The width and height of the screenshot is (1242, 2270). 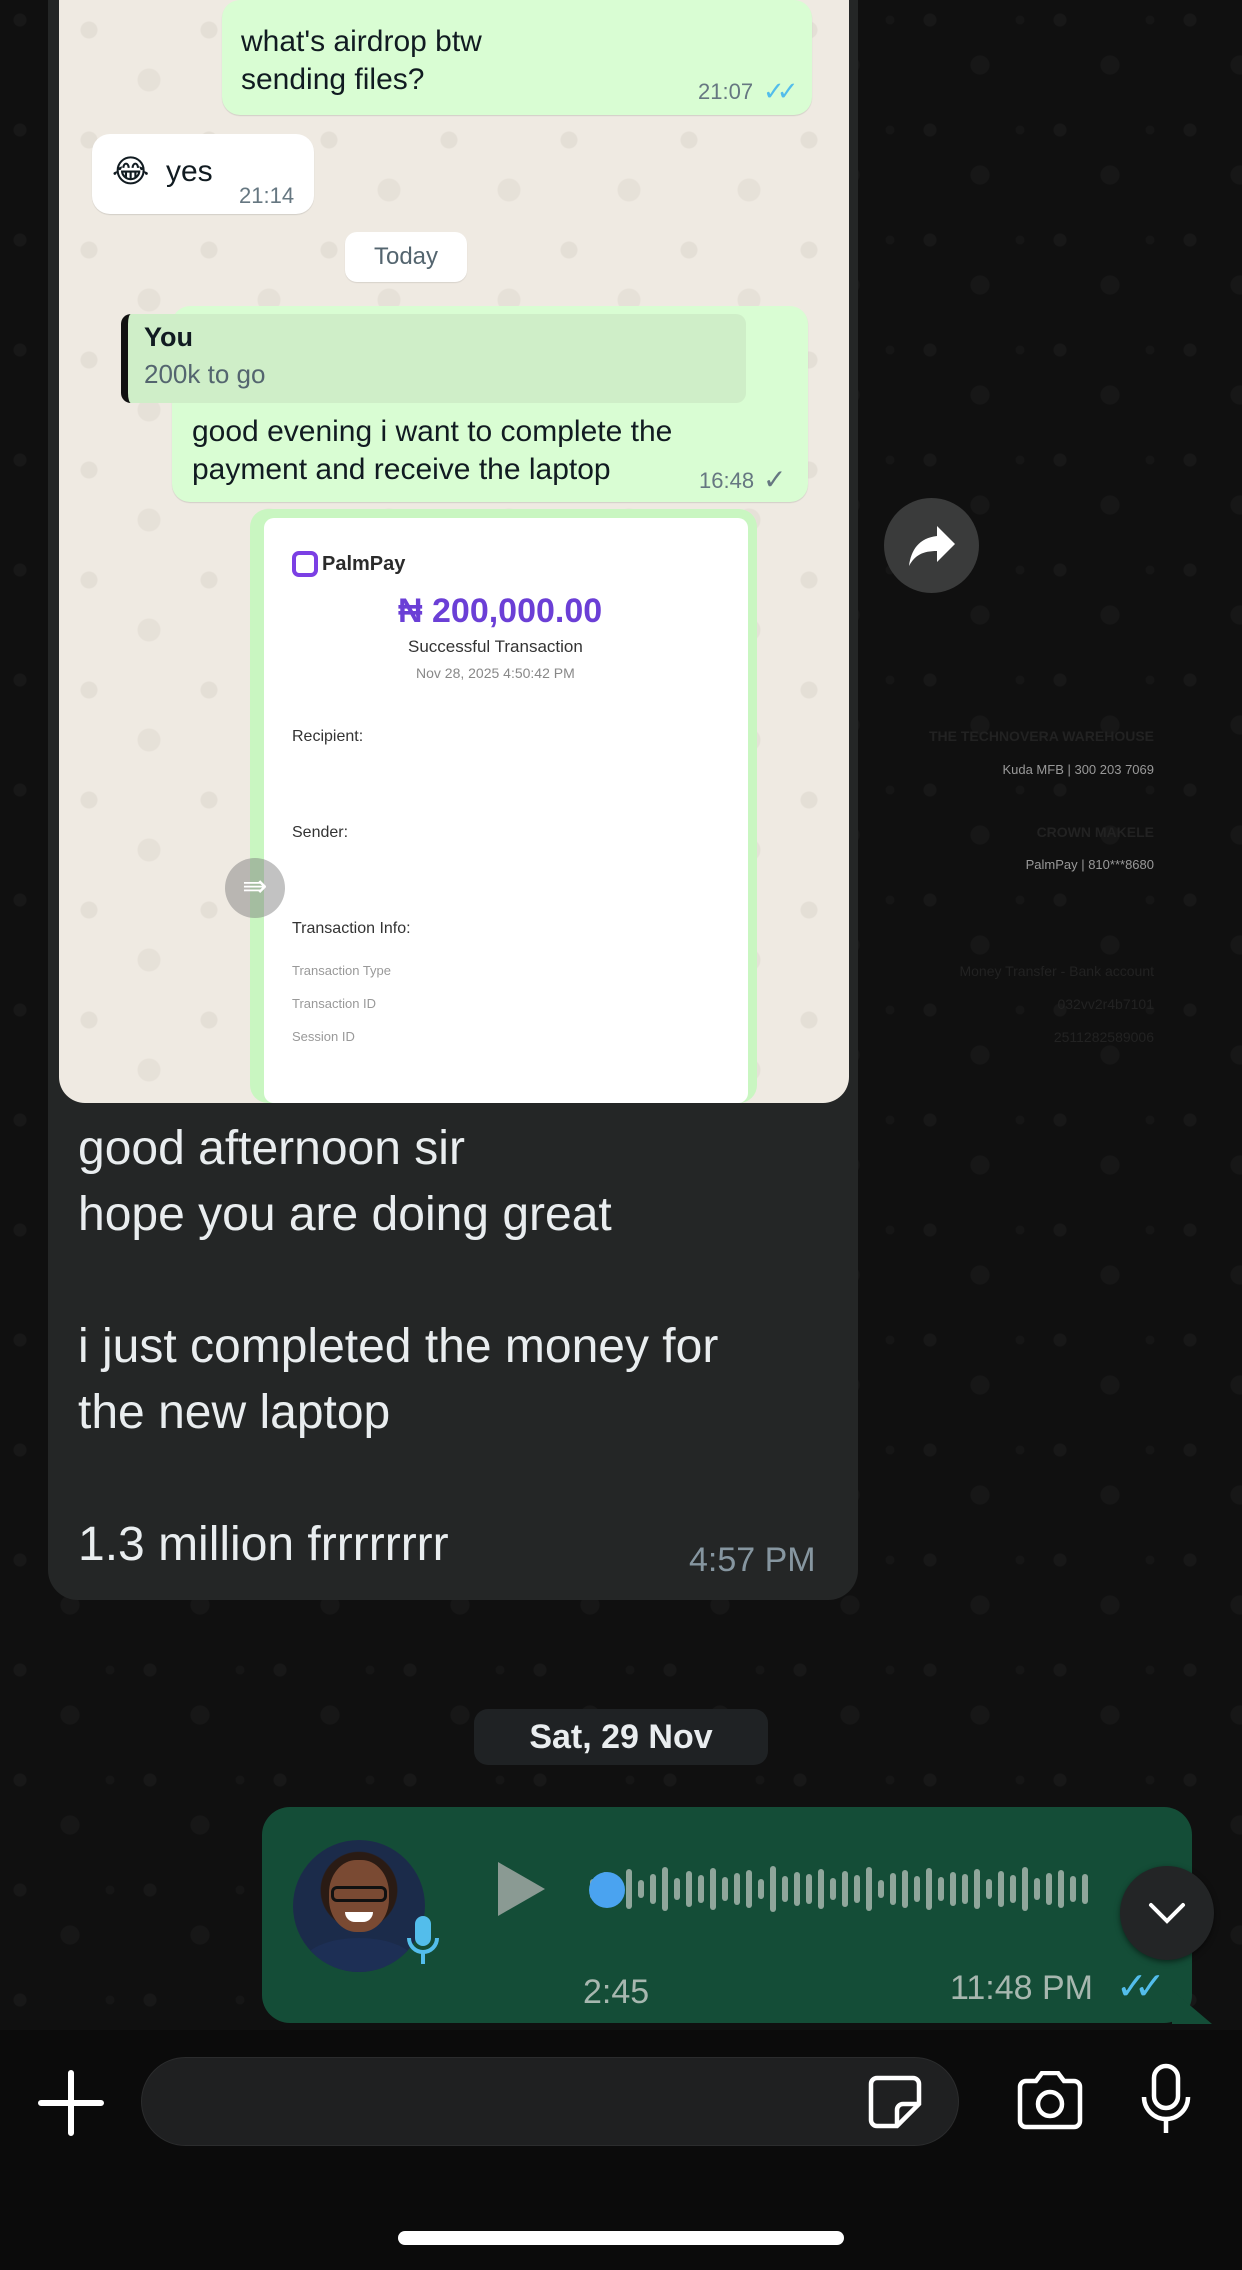 What do you see at coordinates (328, 736) in the screenshot?
I see `recipient-label: Recipient:` at bounding box center [328, 736].